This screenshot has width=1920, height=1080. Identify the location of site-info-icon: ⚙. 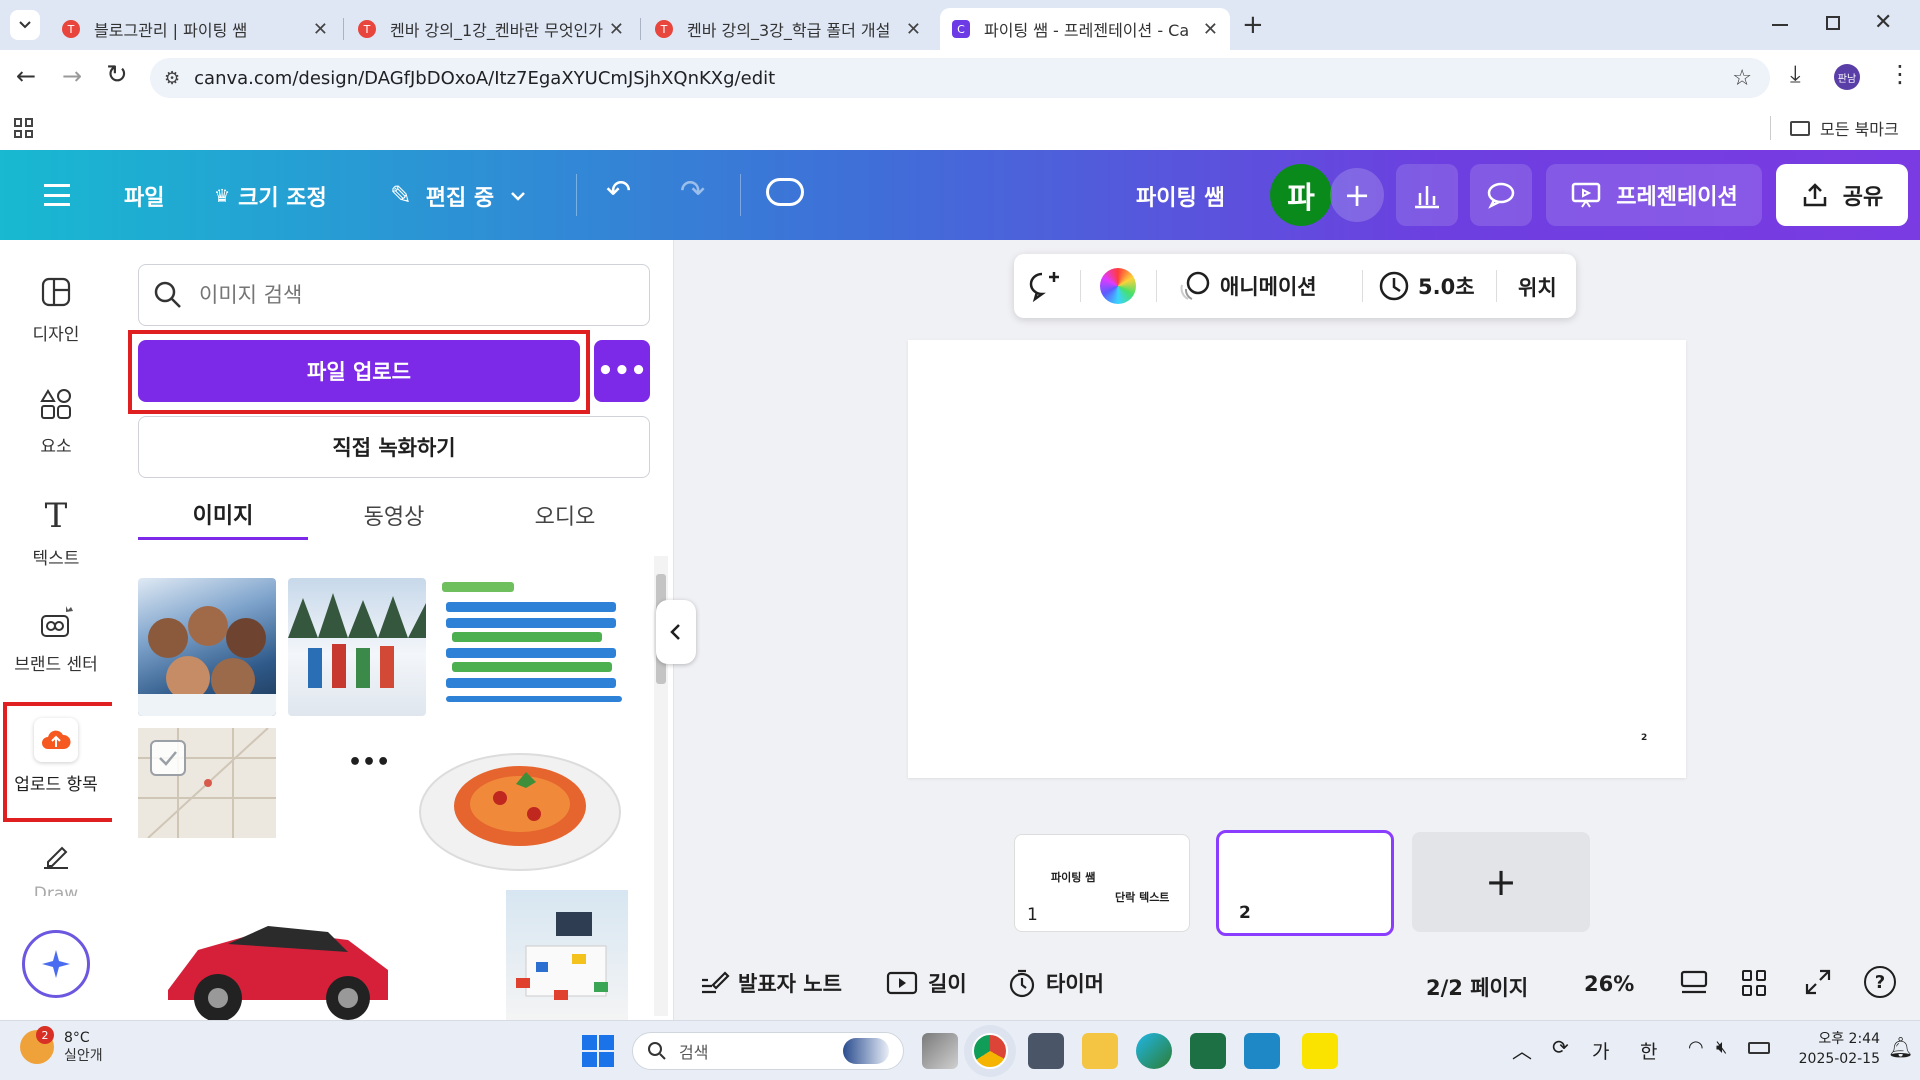
(172, 78).